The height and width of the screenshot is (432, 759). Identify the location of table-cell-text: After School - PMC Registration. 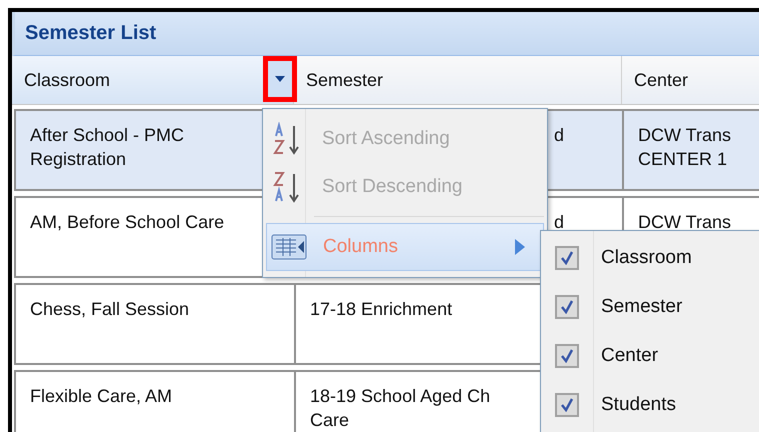
(107, 147).